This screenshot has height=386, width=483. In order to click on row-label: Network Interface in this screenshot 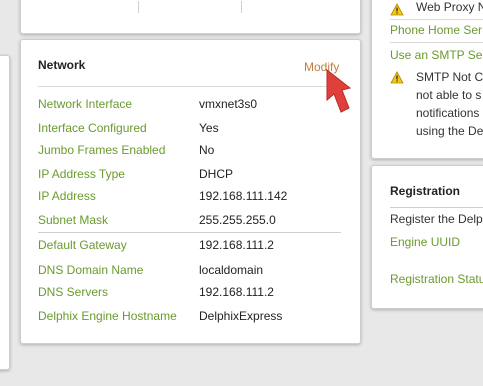, I will do `click(85, 104)`.